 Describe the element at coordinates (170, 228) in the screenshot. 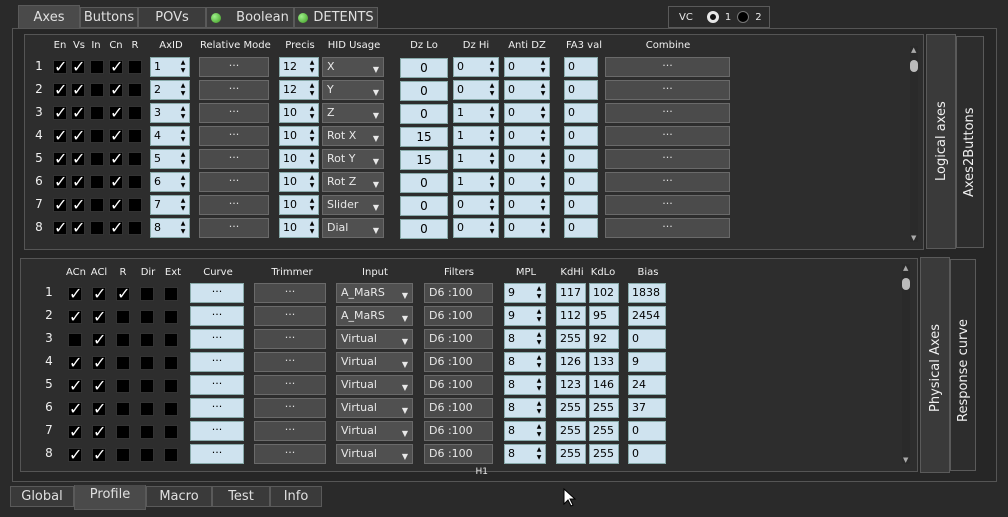

I see `axid-spinner: 8 ▲ ▼` at that location.